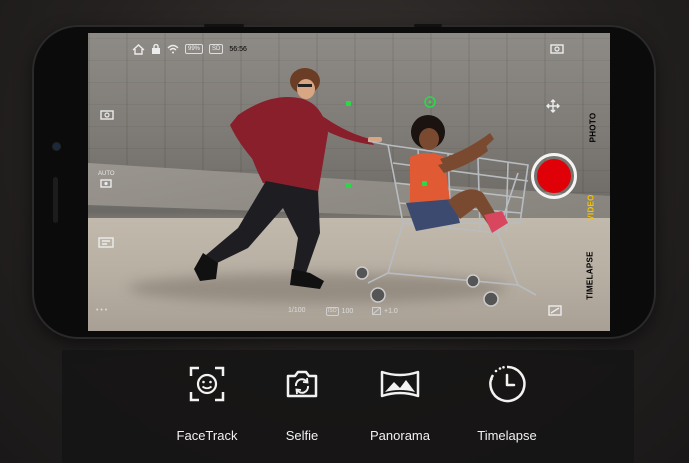 This screenshot has width=689, height=463. I want to click on storage-indicator: SD, so click(216, 49).